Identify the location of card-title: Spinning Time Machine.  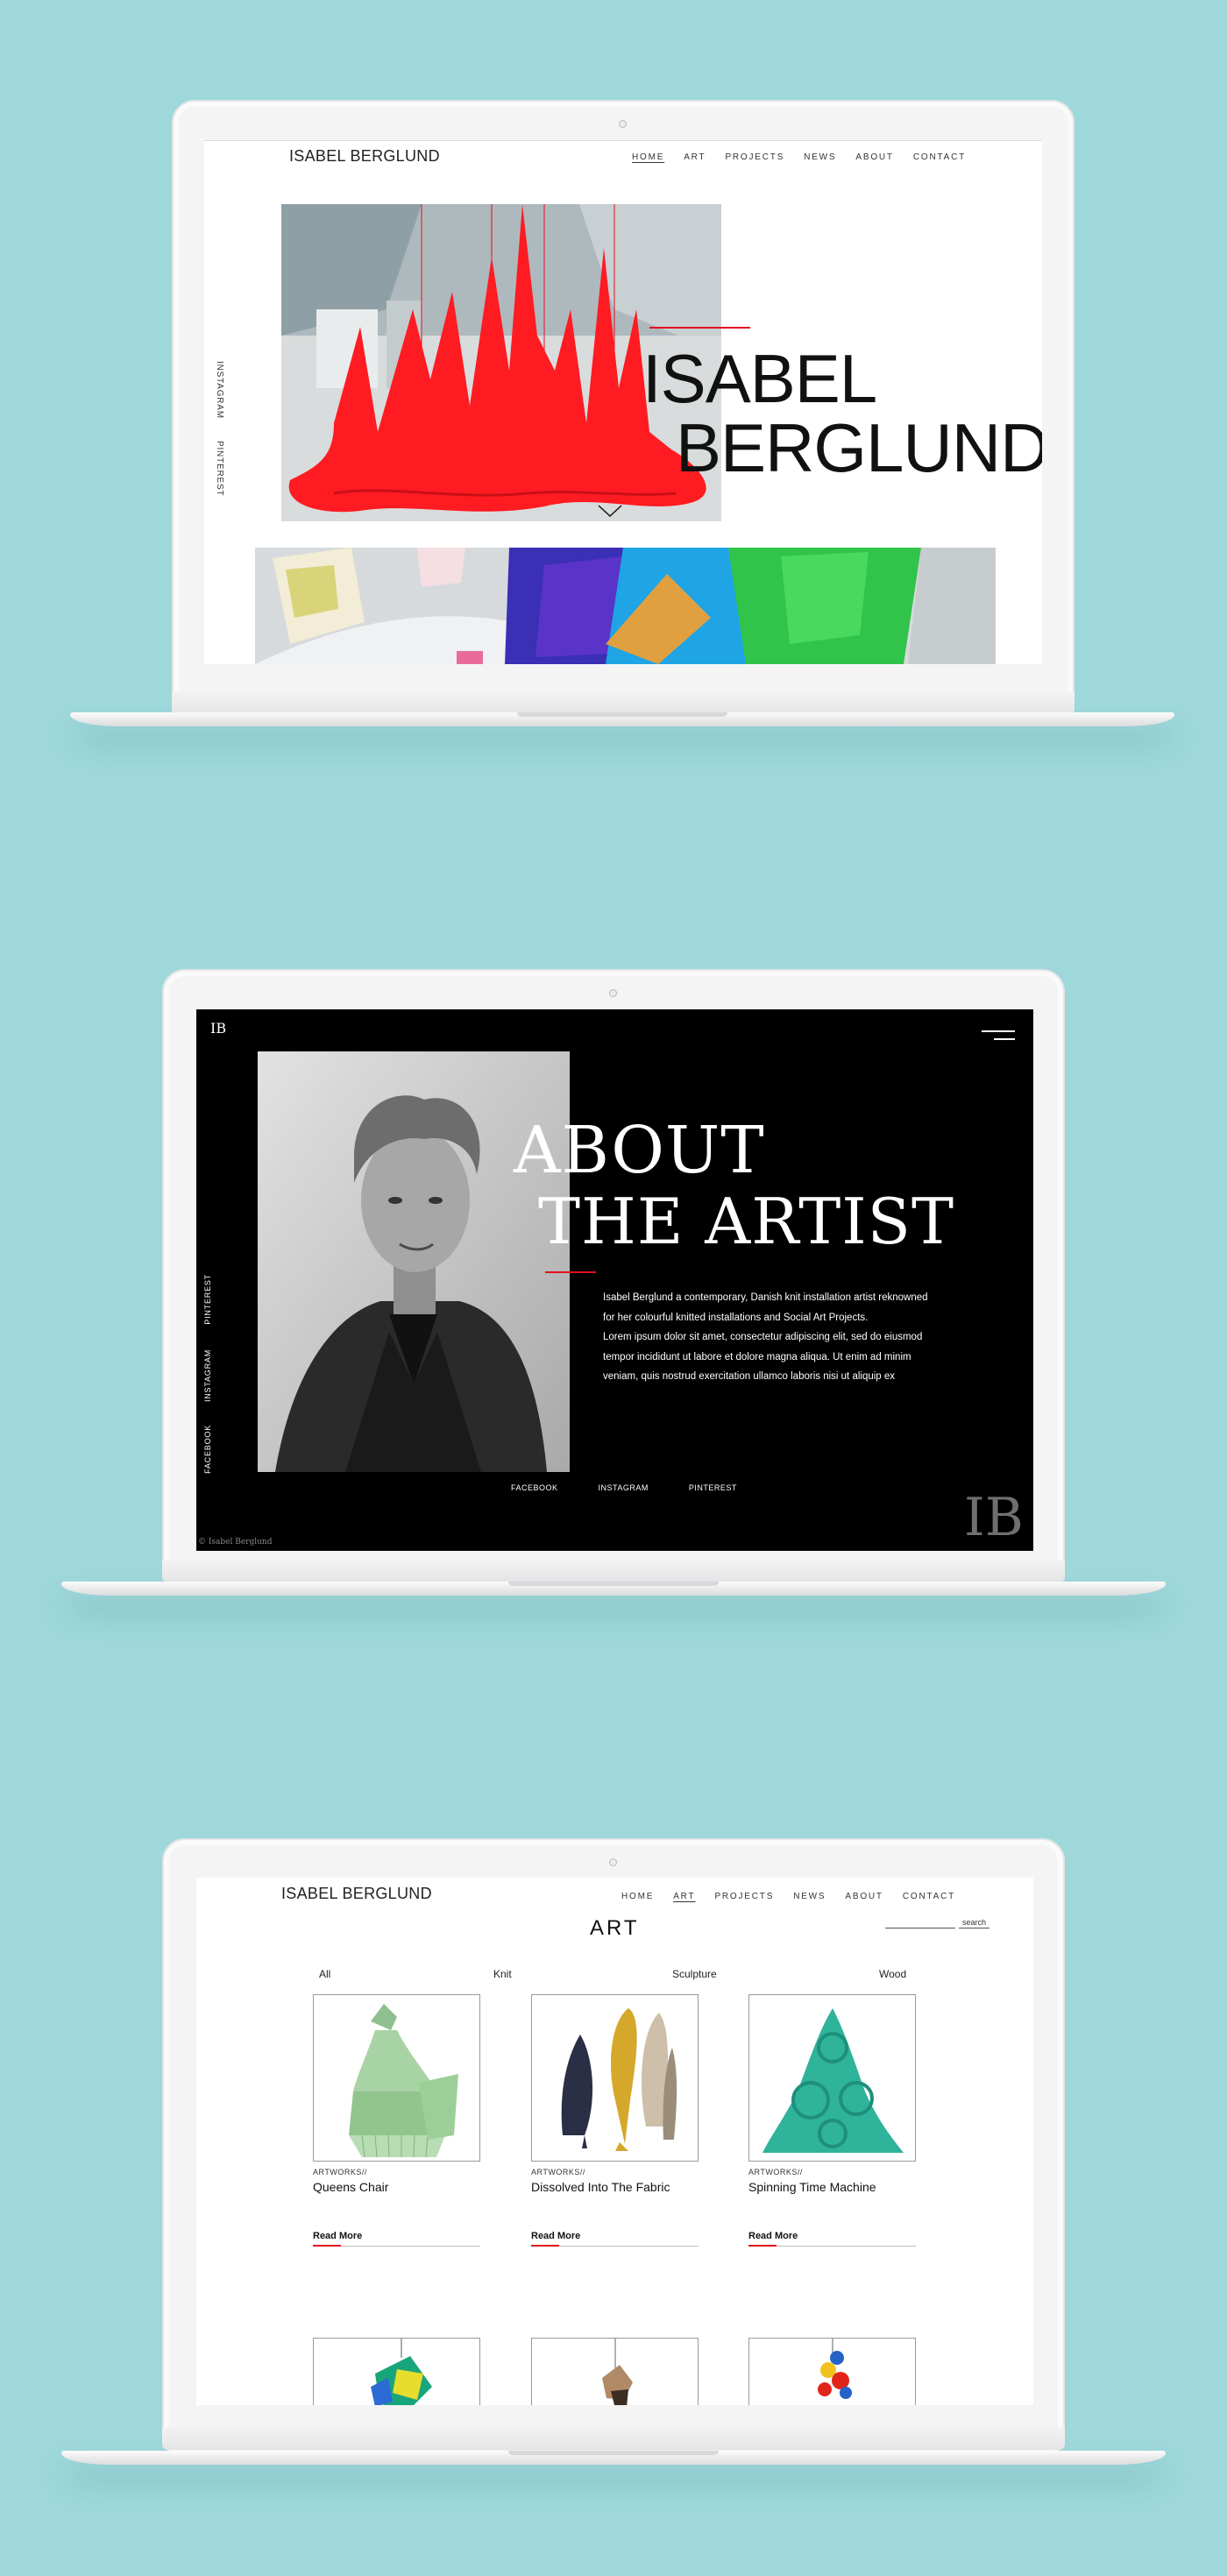
(812, 2187).